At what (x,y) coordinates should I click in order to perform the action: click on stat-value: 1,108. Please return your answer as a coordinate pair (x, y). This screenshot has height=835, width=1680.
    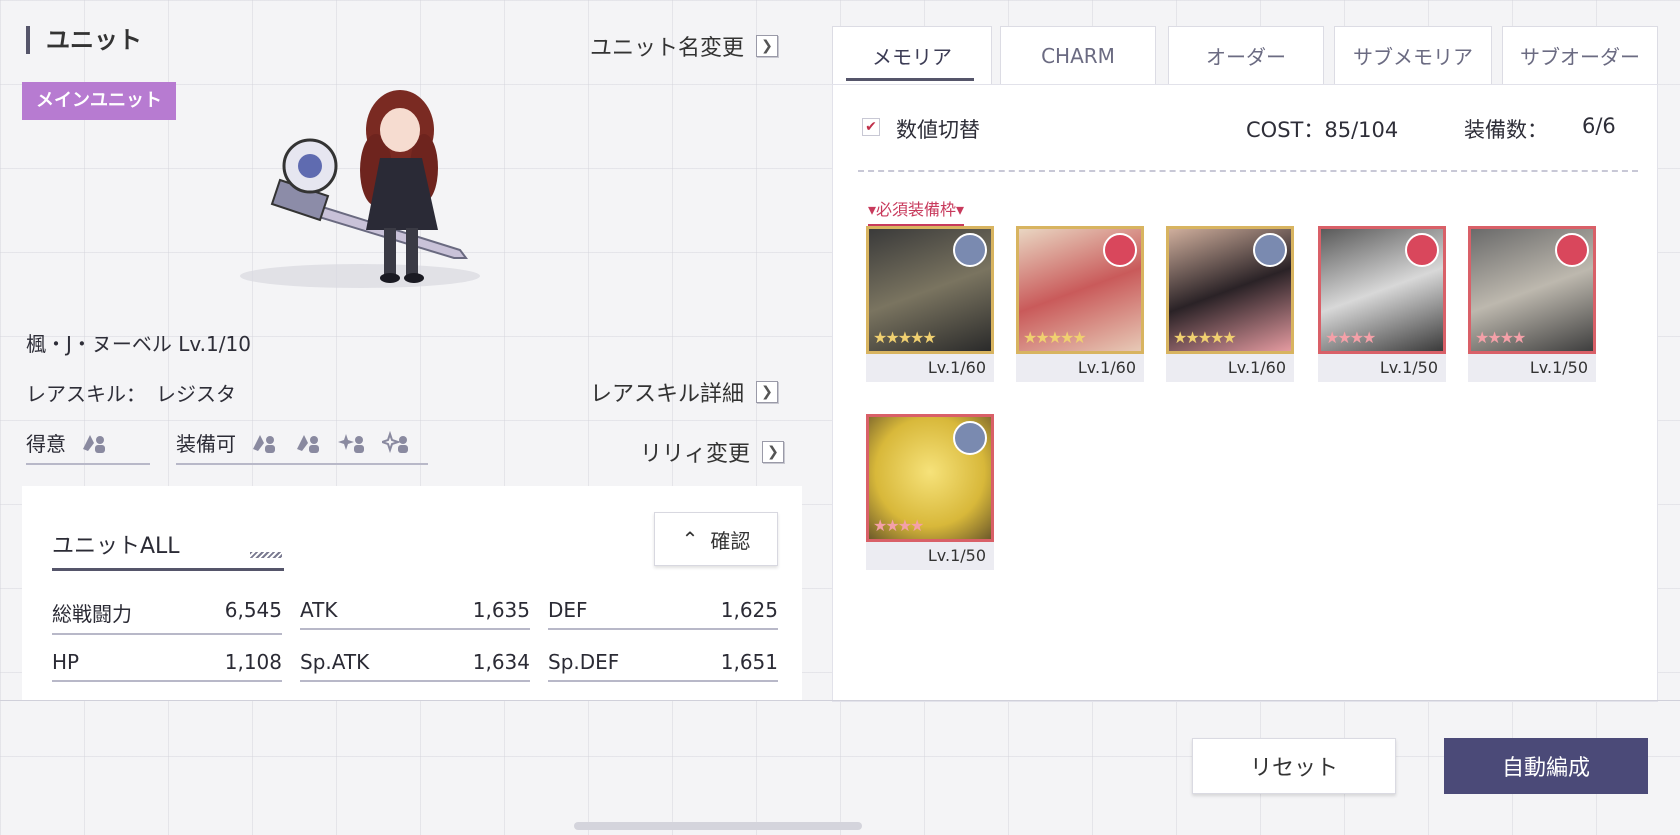
    Looking at the image, I should click on (253, 662).